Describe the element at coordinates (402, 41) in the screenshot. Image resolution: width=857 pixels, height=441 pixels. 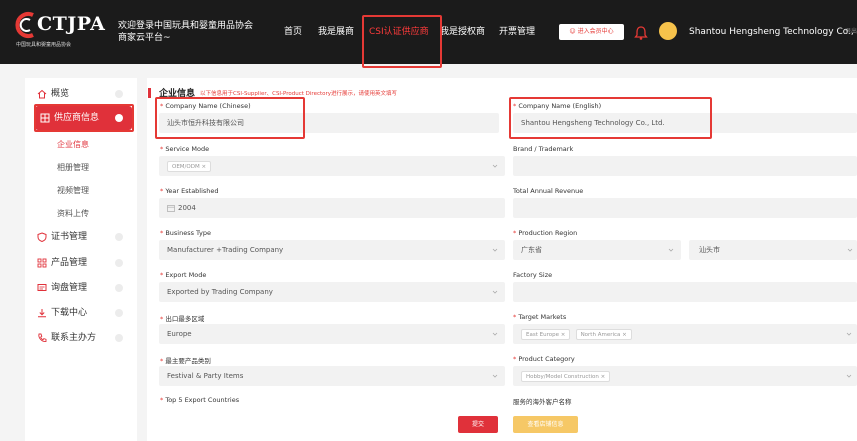
I see `nav-highlight-box` at that location.